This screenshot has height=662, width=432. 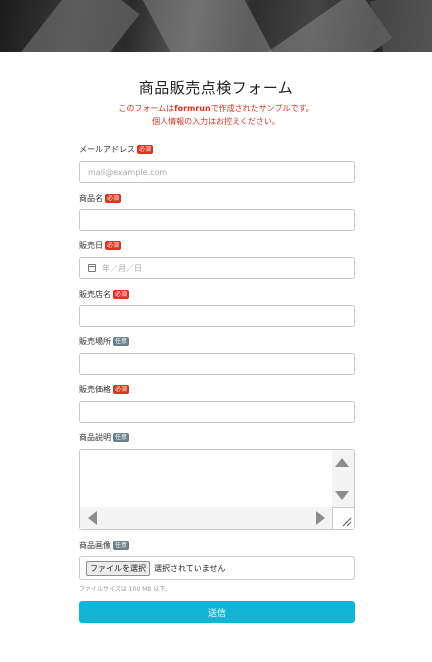 What do you see at coordinates (100, 198) in the screenshot?
I see `product-name-label: 商品名 必須` at bounding box center [100, 198].